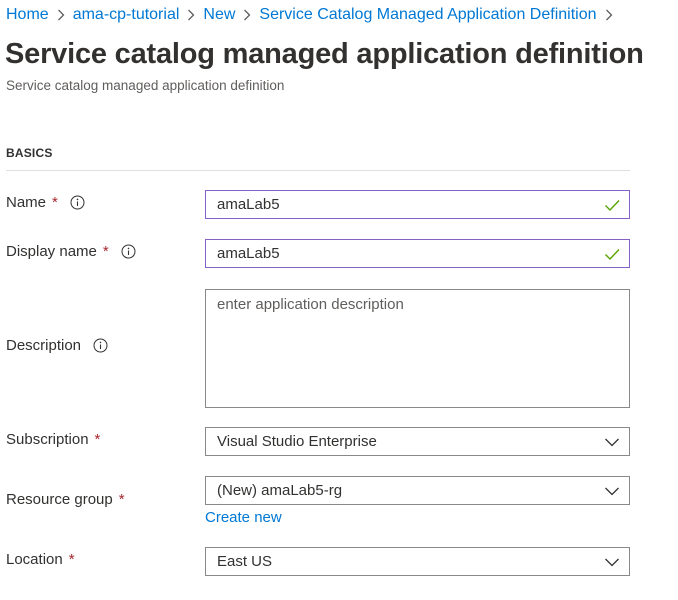 This screenshot has height=600, width=678. What do you see at coordinates (29, 153) in the screenshot?
I see `section-heading-basics: BASICS` at bounding box center [29, 153].